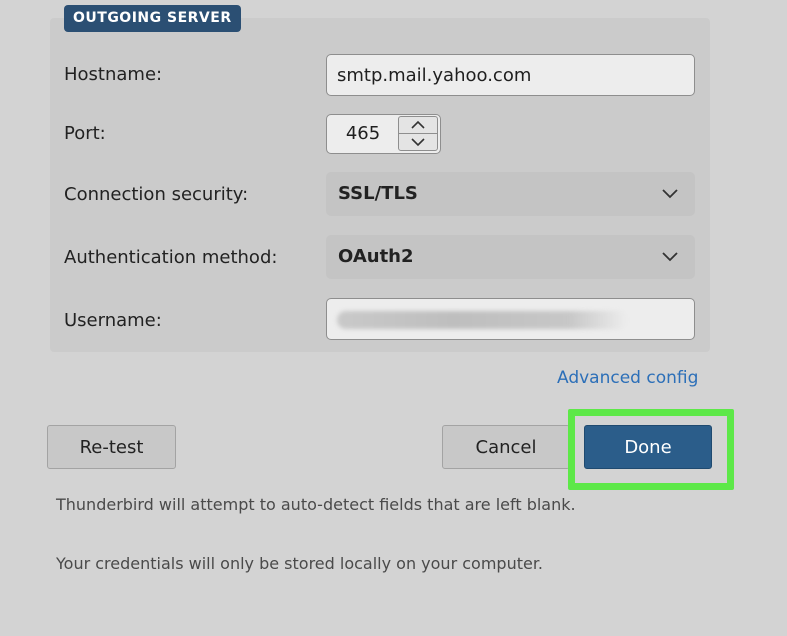  What do you see at coordinates (113, 74) in the screenshot?
I see `hostname-label: Hostname:` at bounding box center [113, 74].